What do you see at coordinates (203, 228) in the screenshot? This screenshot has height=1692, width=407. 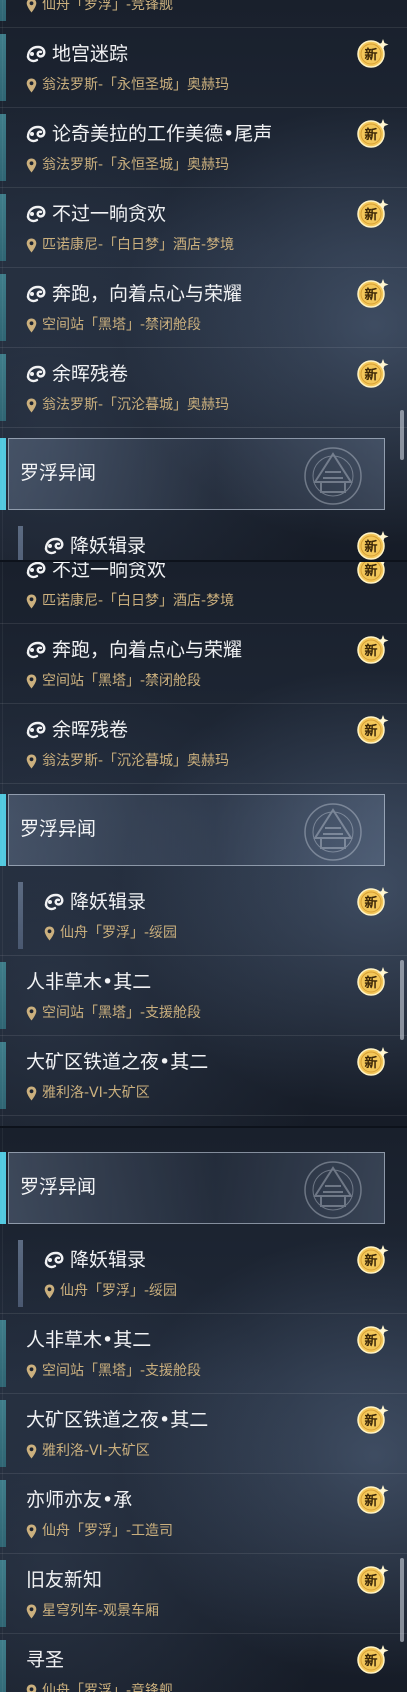 I see `quest-list-item: 不过一晌贪欢匹诺康尼-「白日梦」酒店-梦境 新` at bounding box center [203, 228].